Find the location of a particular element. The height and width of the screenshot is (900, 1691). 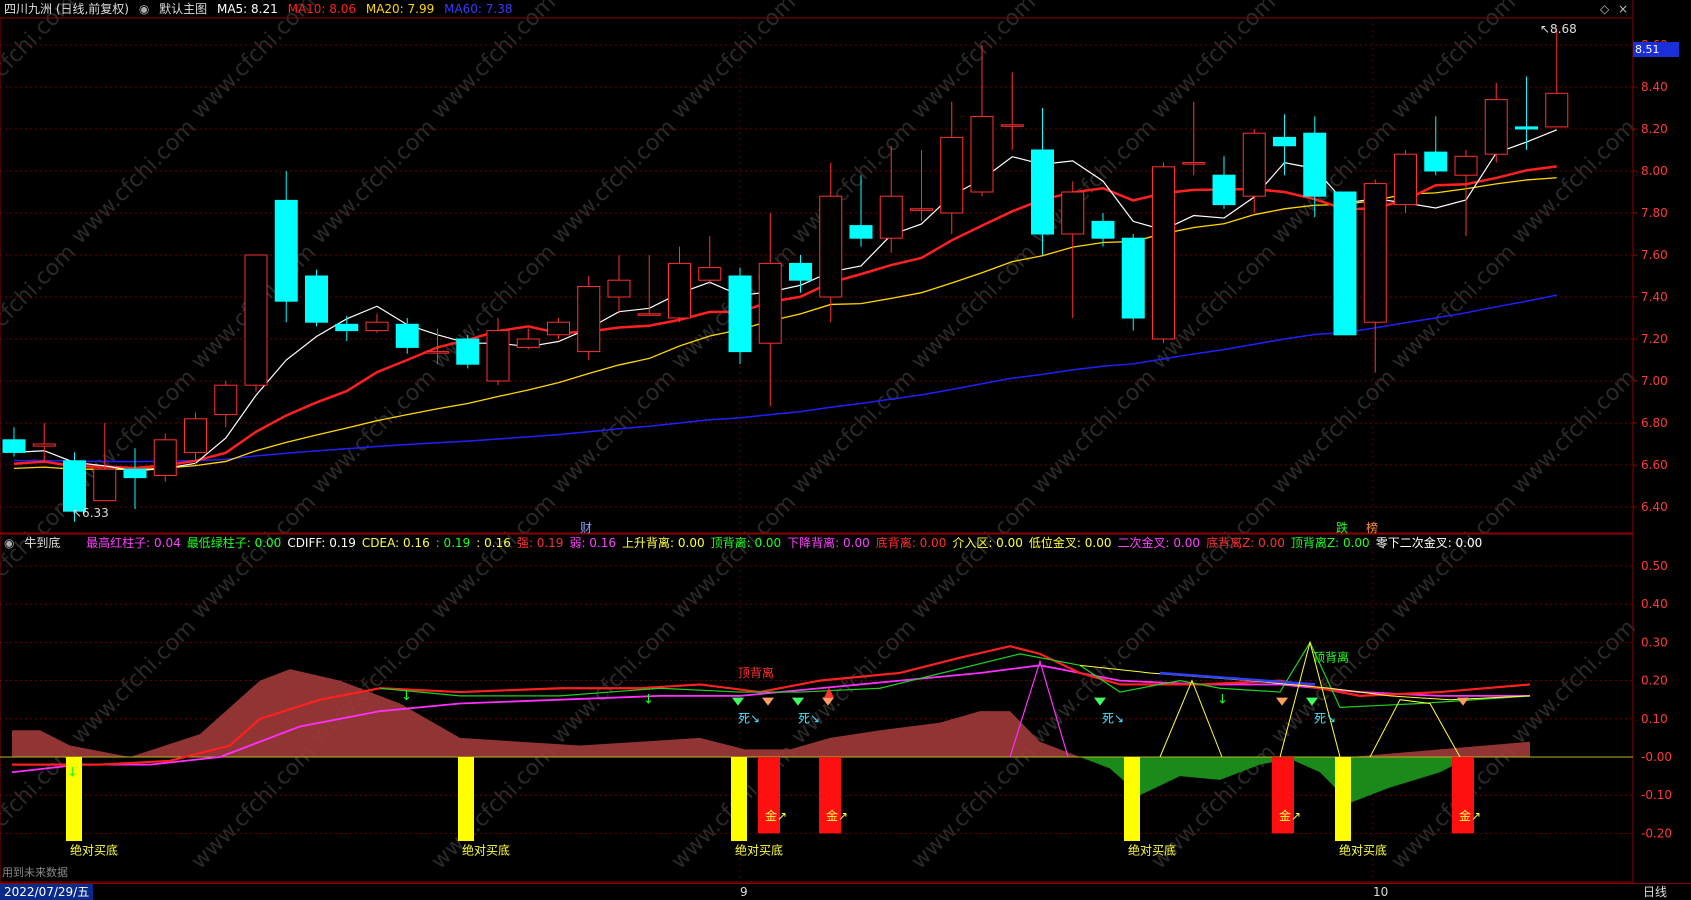

indicator-value: 底背离Z: 0.00 is located at coordinates (1245, 543).